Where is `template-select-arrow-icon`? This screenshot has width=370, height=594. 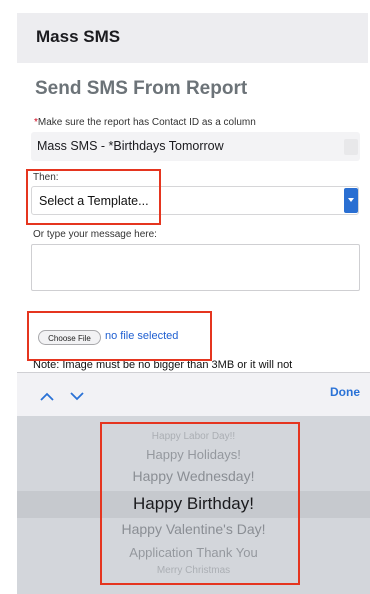
template-select-arrow-icon is located at coordinates (351, 200).